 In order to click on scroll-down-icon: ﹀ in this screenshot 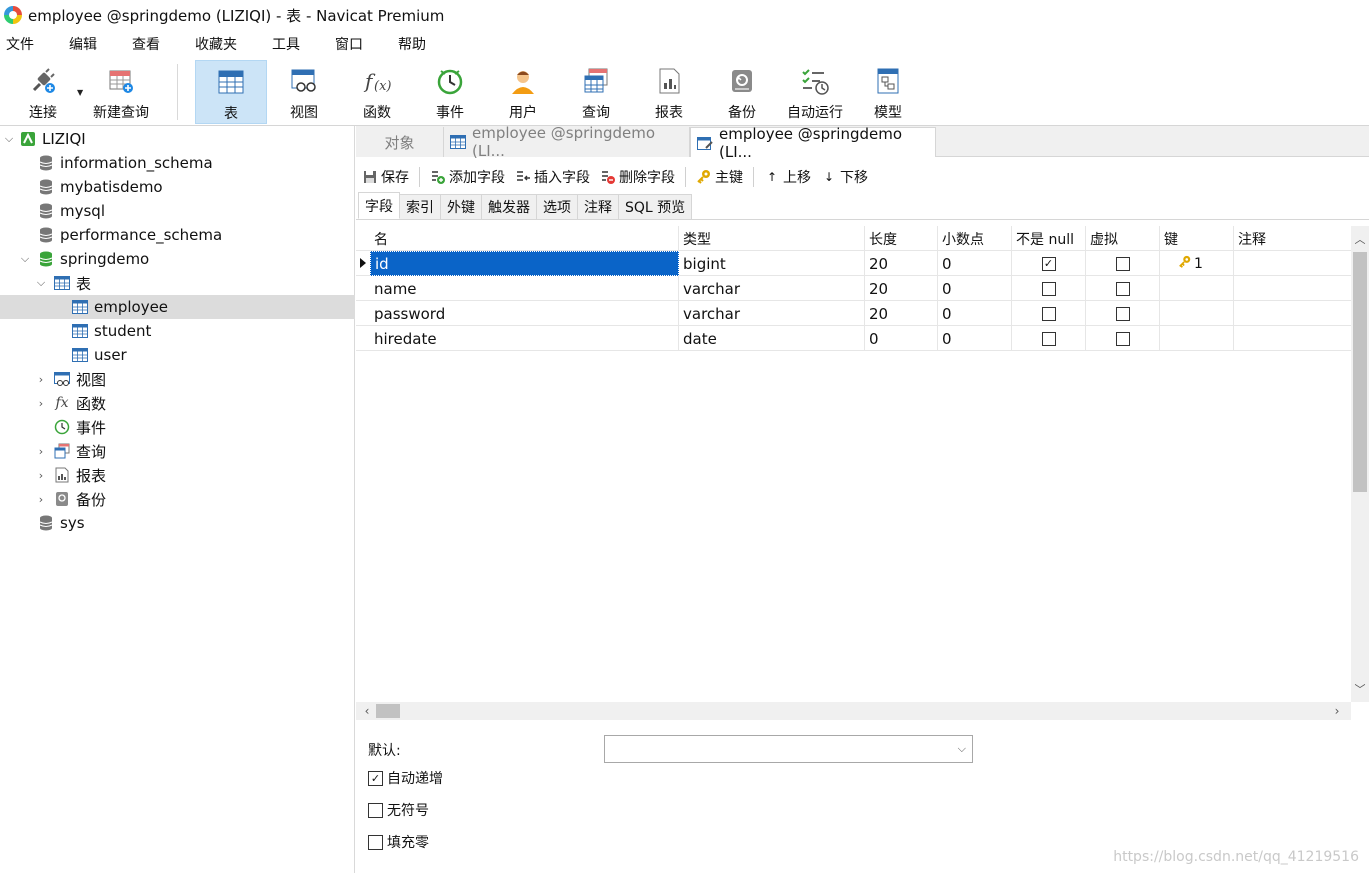, I will do `click(1360, 689)`.